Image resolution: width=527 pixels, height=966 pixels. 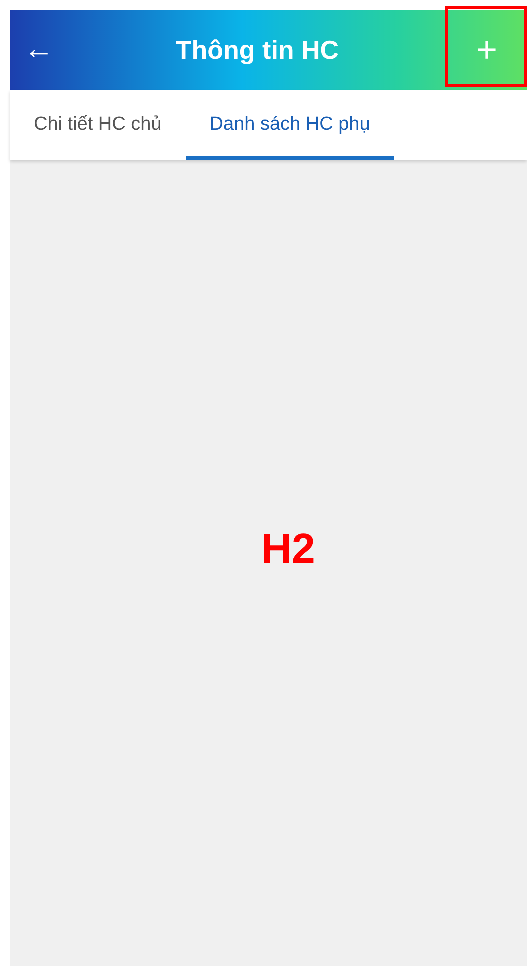 What do you see at coordinates (257, 50) in the screenshot?
I see `header-title: Thông tin HC` at bounding box center [257, 50].